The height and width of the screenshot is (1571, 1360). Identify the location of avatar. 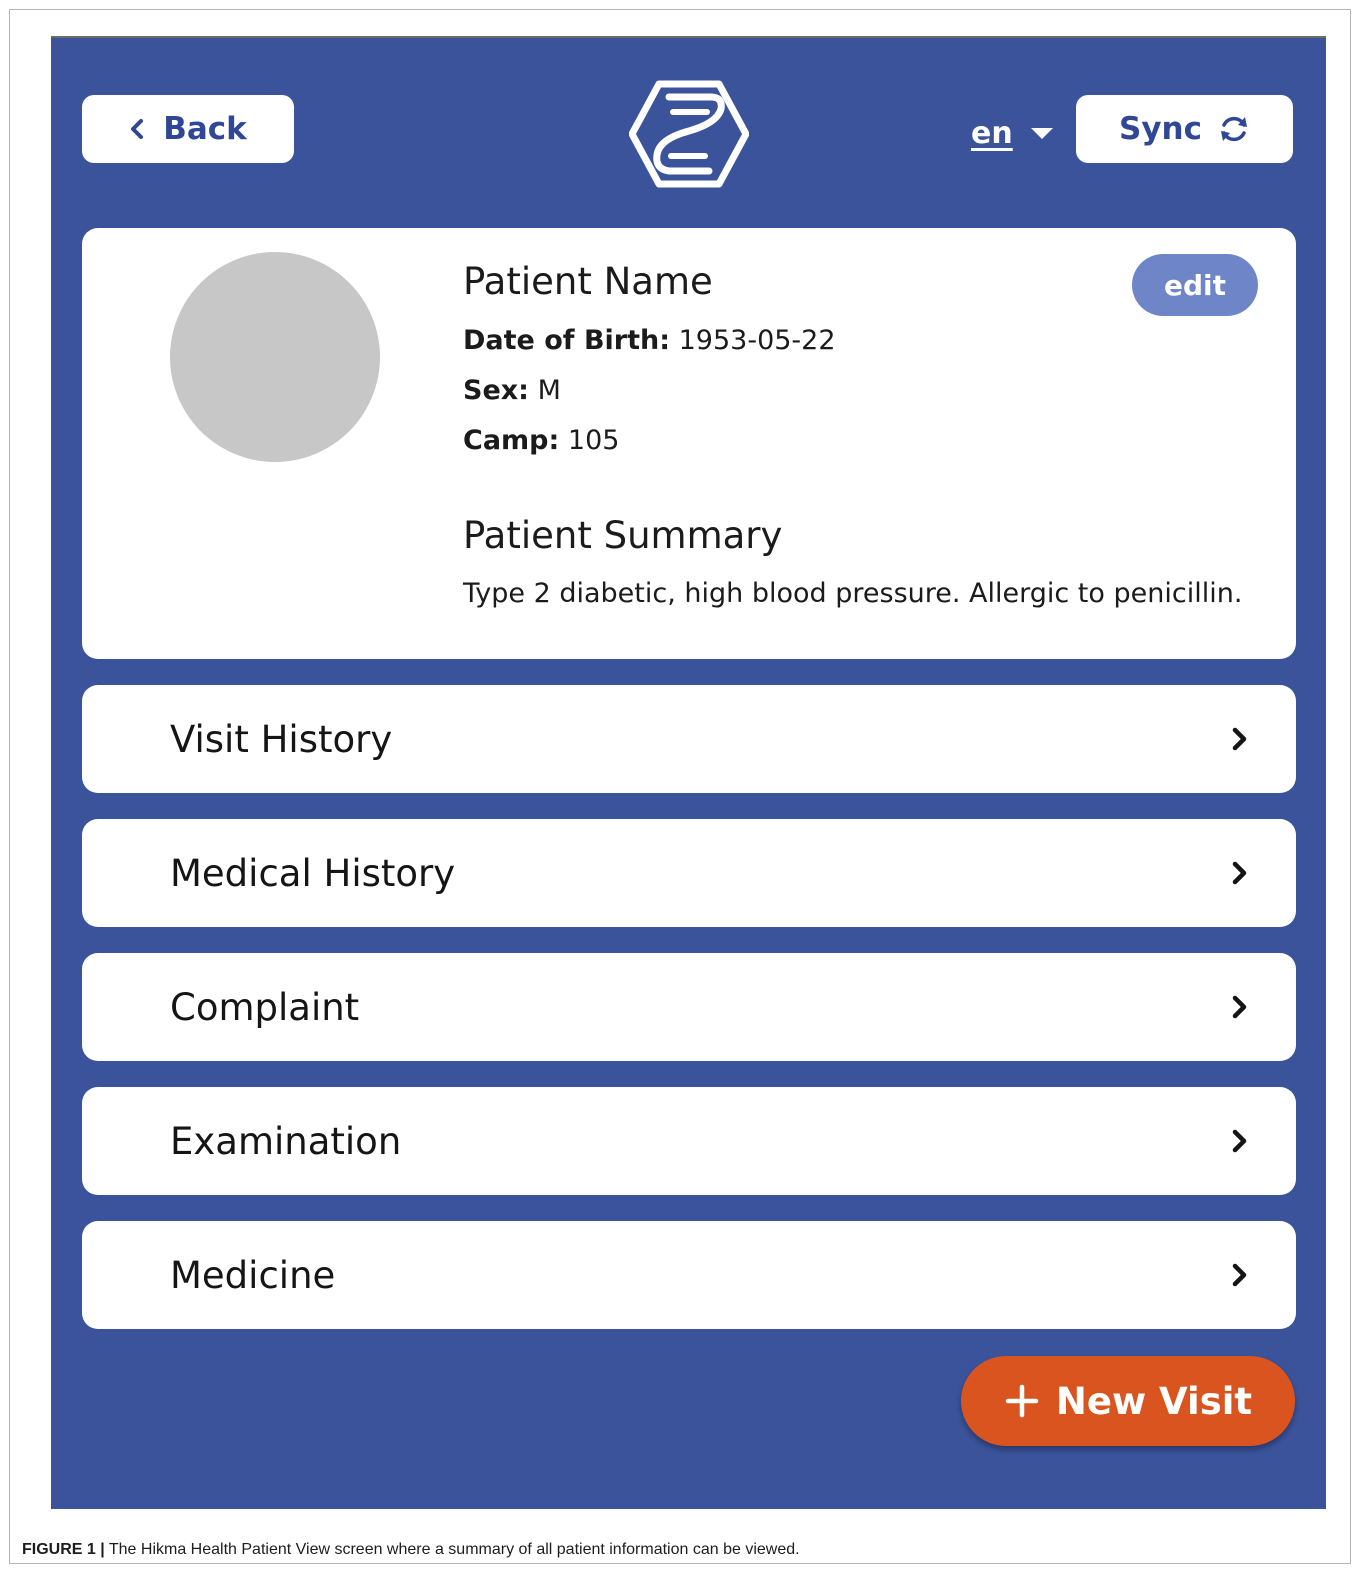
(275, 357).